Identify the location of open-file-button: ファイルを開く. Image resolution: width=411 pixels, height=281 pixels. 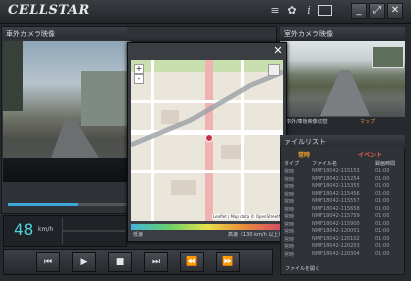
(302, 268).